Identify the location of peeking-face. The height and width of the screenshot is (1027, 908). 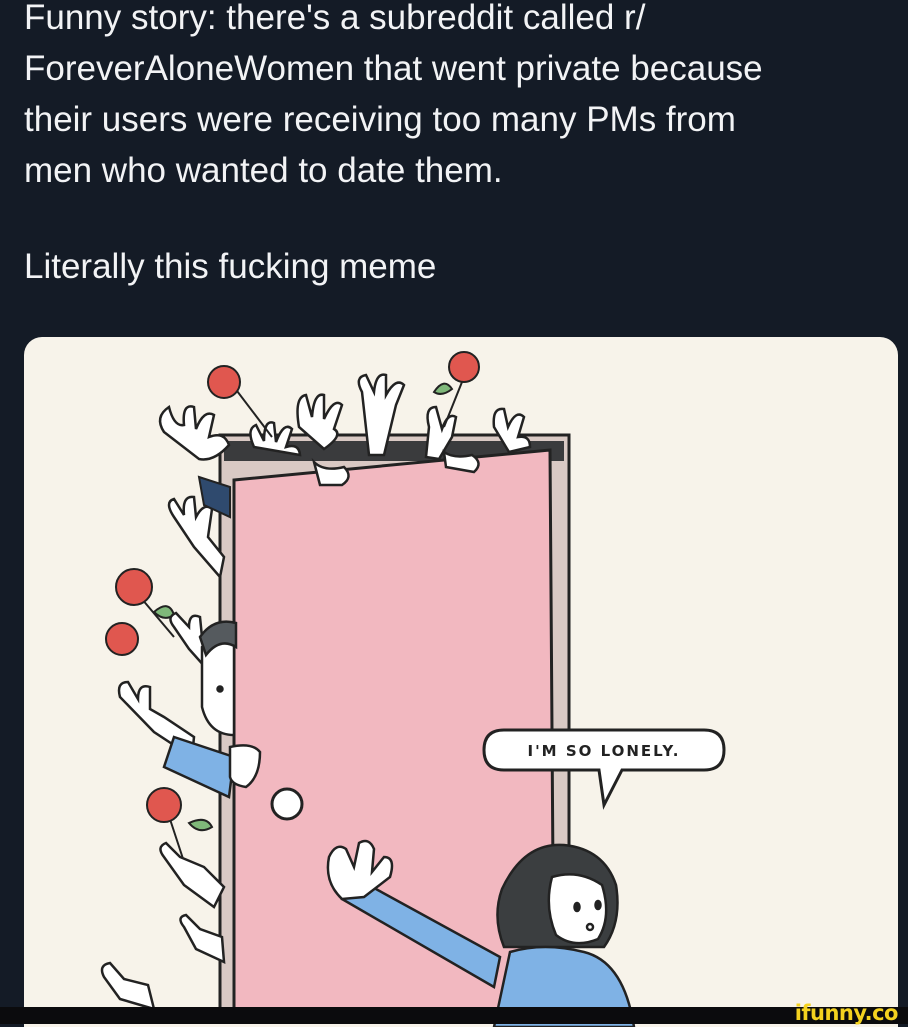
(218, 678).